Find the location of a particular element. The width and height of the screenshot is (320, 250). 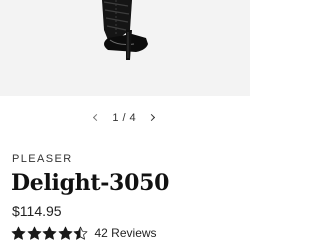

product-price: $114.95 is located at coordinates (37, 211).